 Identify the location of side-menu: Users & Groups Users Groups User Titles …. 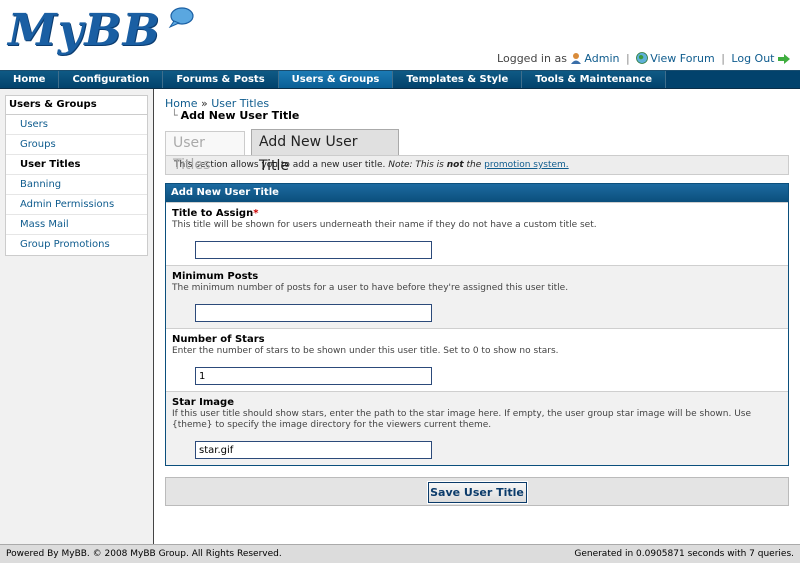
(76, 175).